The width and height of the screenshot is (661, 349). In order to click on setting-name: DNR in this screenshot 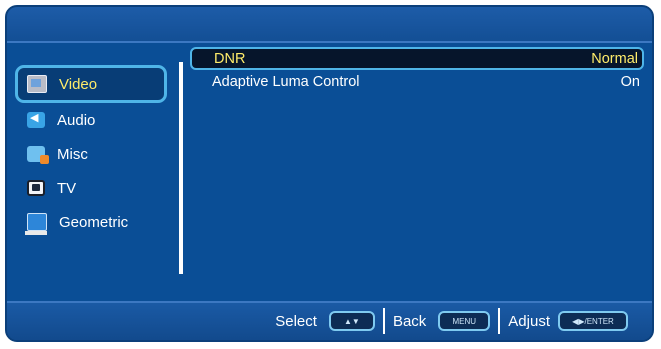, I will do `click(230, 58)`.